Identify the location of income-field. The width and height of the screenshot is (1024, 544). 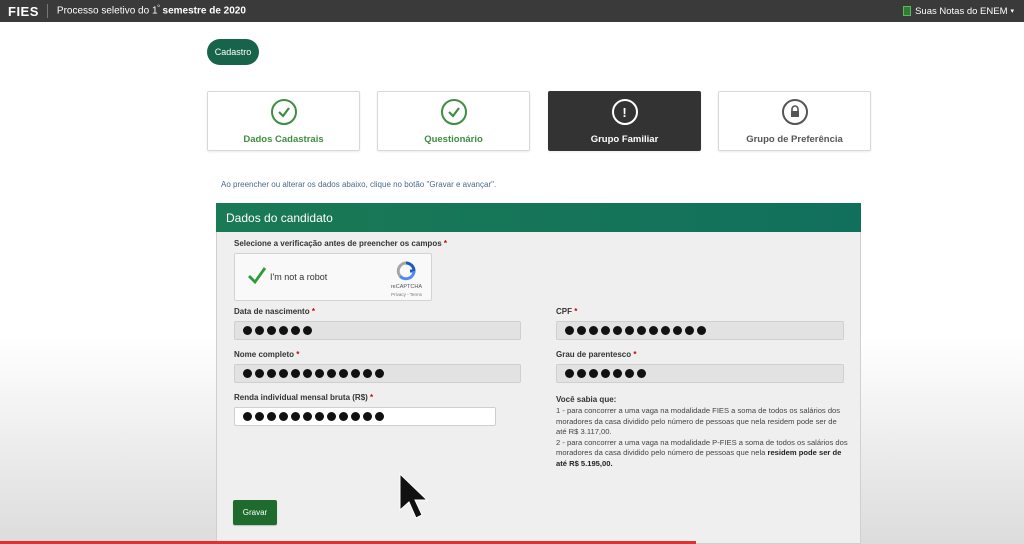
(365, 416).